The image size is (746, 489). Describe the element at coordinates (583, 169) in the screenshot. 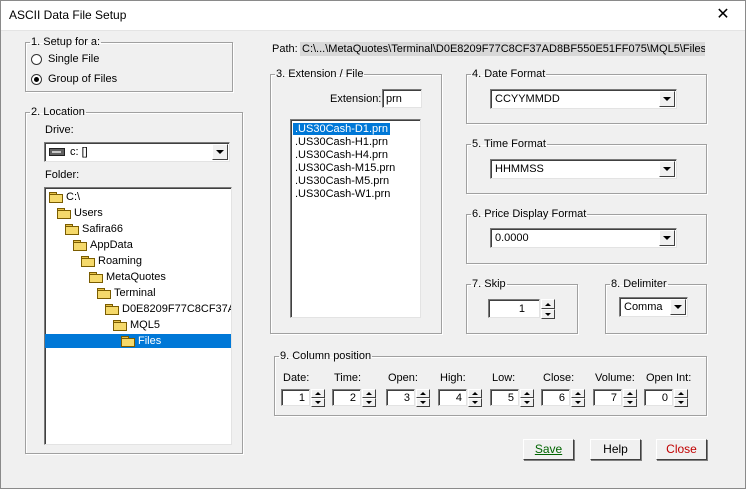

I see `time-format-select: HHMMSS` at that location.